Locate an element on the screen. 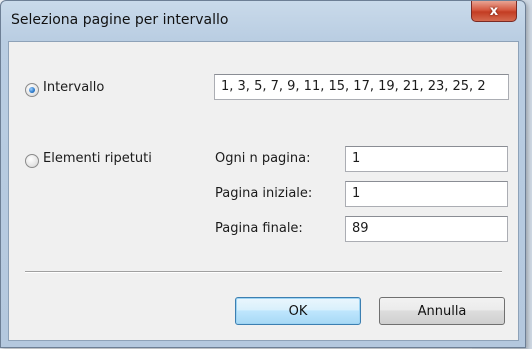 This screenshot has height=349, width=532. close-button: x is located at coordinates (494, 11).